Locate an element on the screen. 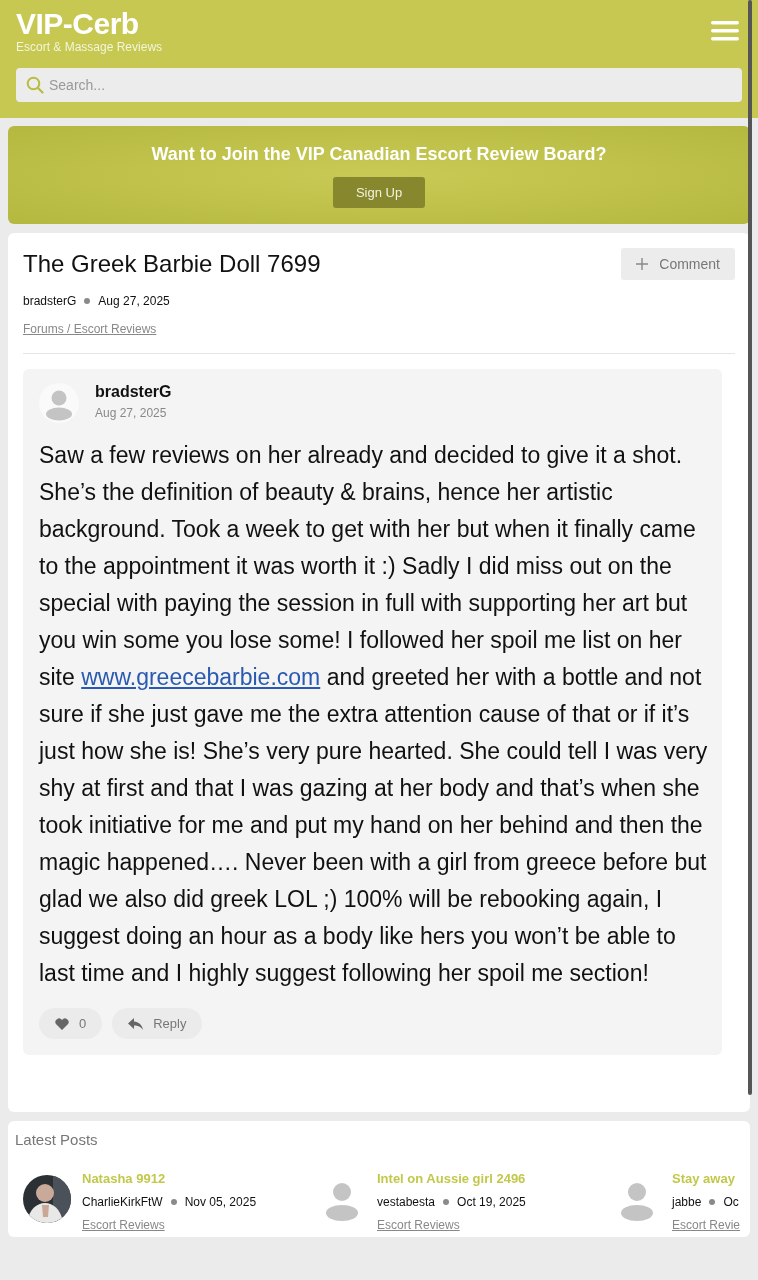  post-author: jabbe is located at coordinates (687, 1202).